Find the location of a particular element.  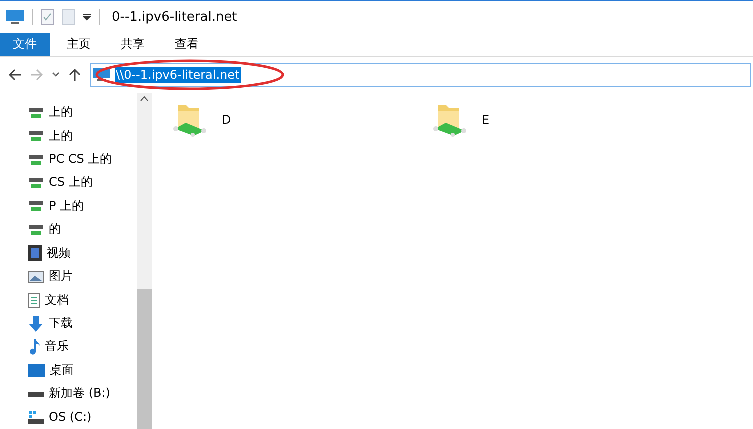

sidebar-item: 桌面 is located at coordinates (62, 370).